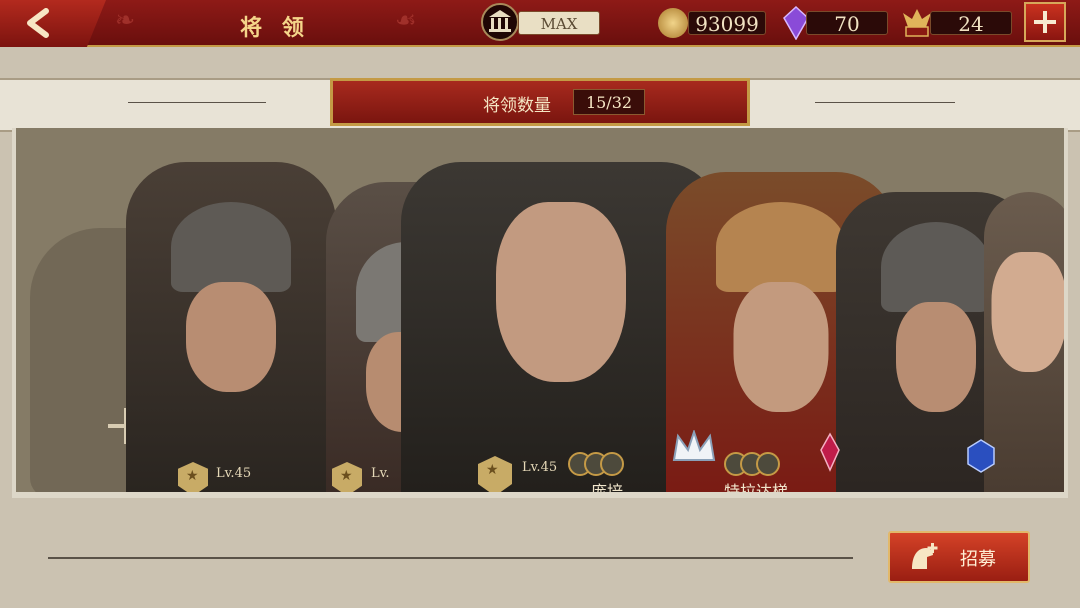  Describe the element at coordinates (936, 267) in the screenshot. I see `helmet-icon` at that location.